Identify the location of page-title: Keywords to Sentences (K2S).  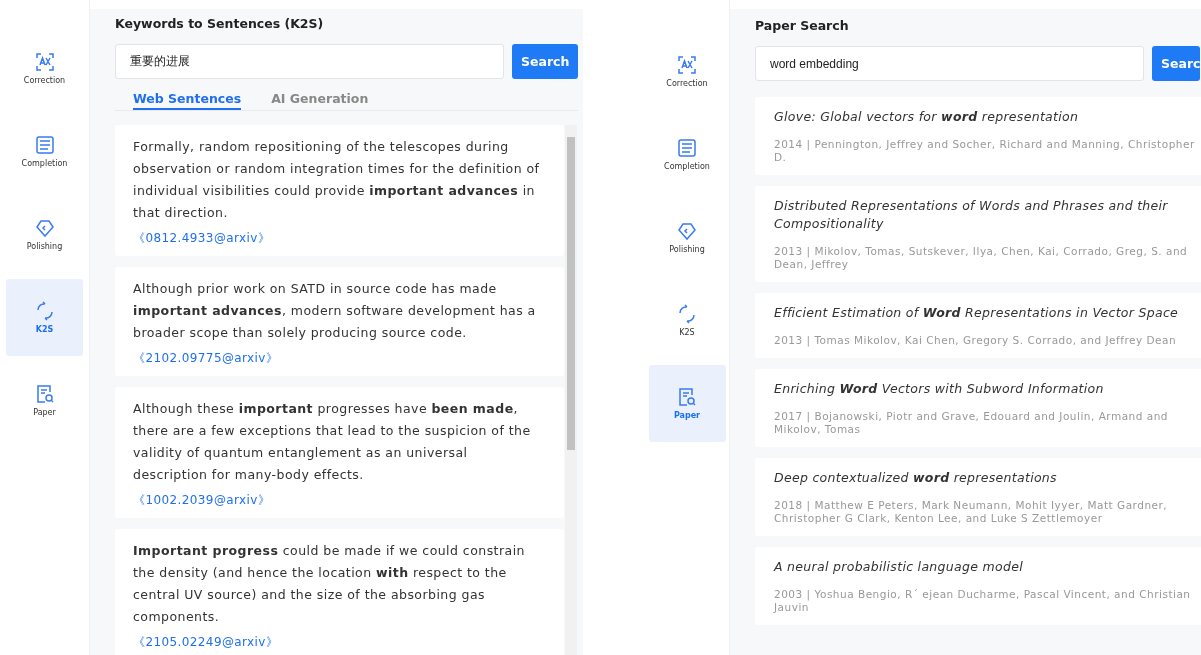
(220, 24).